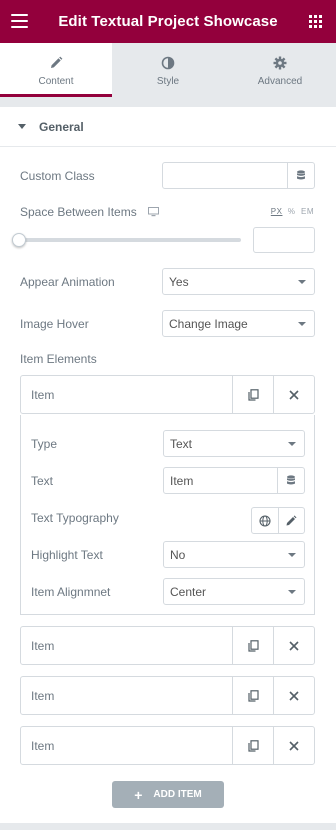 The image size is (336, 830). What do you see at coordinates (71, 592) in the screenshot?
I see `item-alignment-label: Item Alignmnet` at bounding box center [71, 592].